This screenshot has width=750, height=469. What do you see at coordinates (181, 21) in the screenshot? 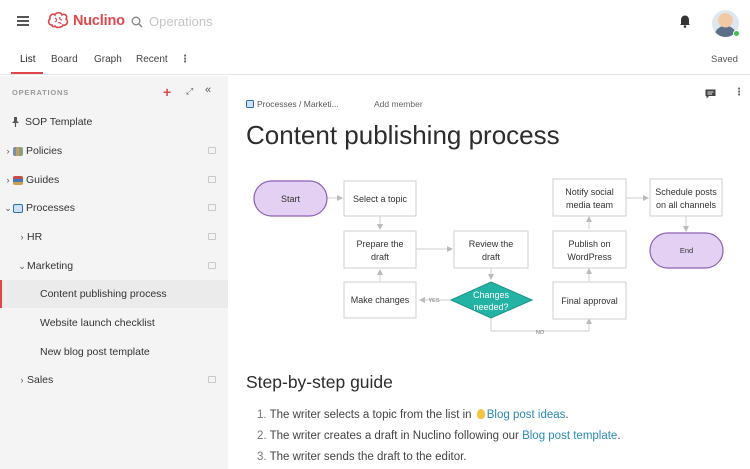
I see `search-input: Operations` at bounding box center [181, 21].